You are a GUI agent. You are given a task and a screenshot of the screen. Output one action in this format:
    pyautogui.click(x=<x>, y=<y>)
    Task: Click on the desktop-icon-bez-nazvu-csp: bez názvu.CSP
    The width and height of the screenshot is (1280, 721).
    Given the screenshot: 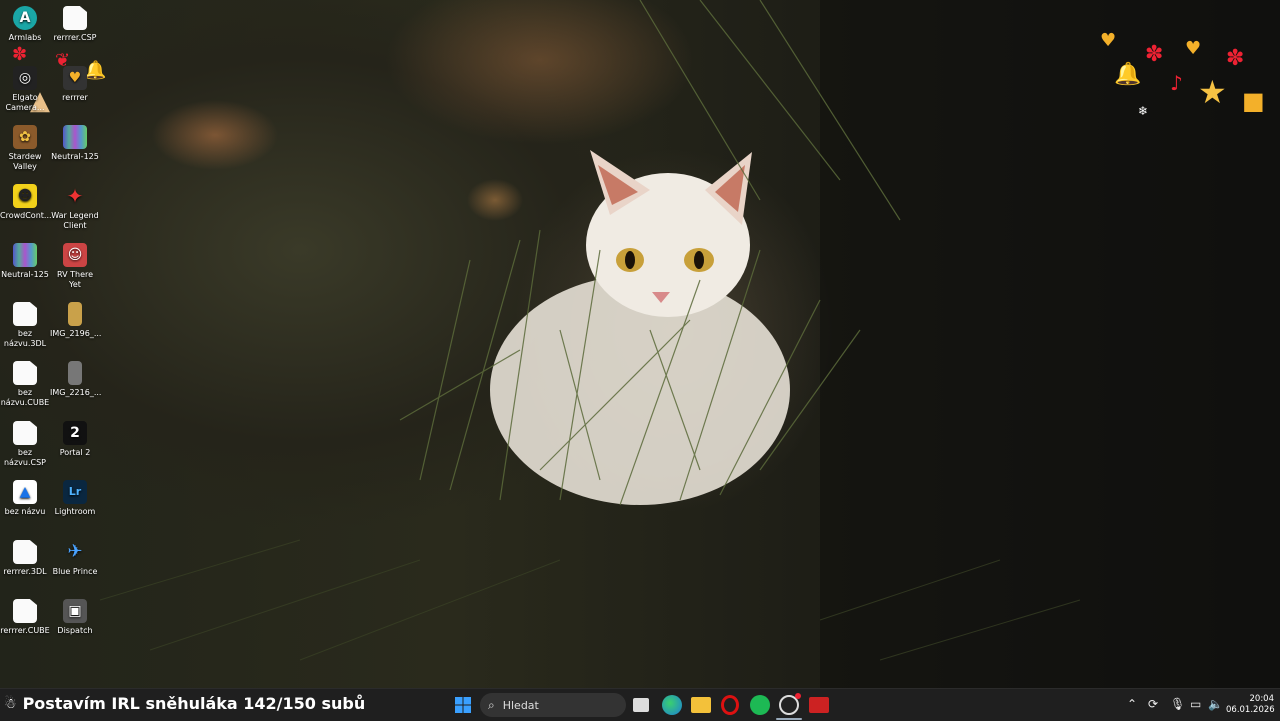 What is the action you would take?
    pyautogui.click(x=25, y=444)
    